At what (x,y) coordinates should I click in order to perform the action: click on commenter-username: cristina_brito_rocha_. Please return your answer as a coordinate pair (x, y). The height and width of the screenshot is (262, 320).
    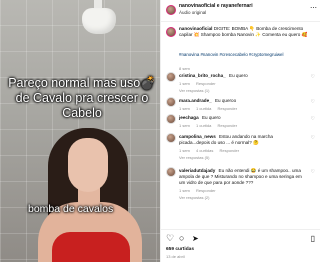
    Looking at the image, I should click on (202, 75).